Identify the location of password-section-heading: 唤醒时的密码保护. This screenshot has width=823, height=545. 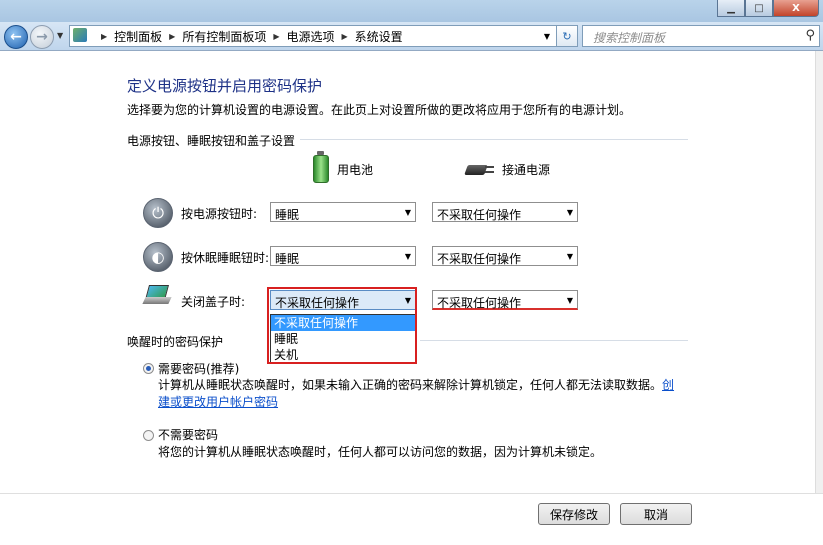
(175, 342).